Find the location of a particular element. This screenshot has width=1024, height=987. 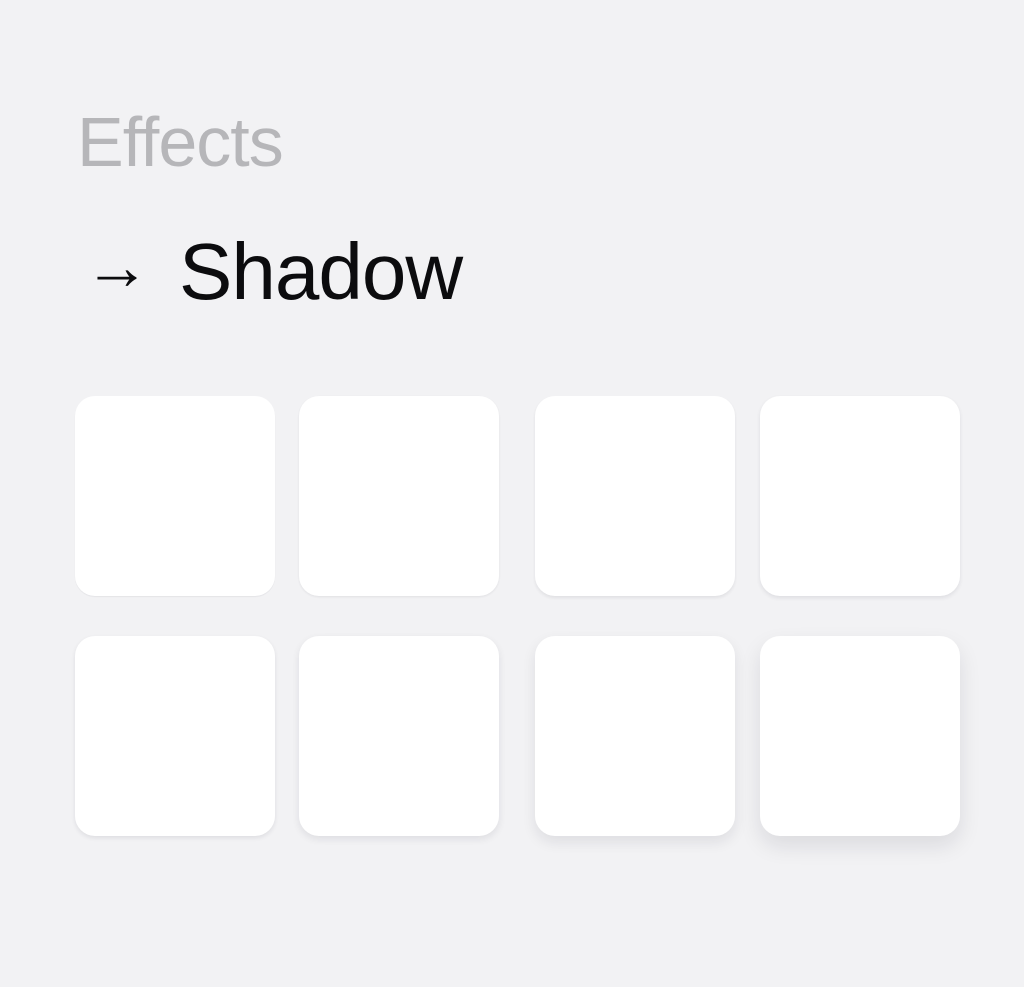

section-title-label: Shadow is located at coordinates (321, 271).